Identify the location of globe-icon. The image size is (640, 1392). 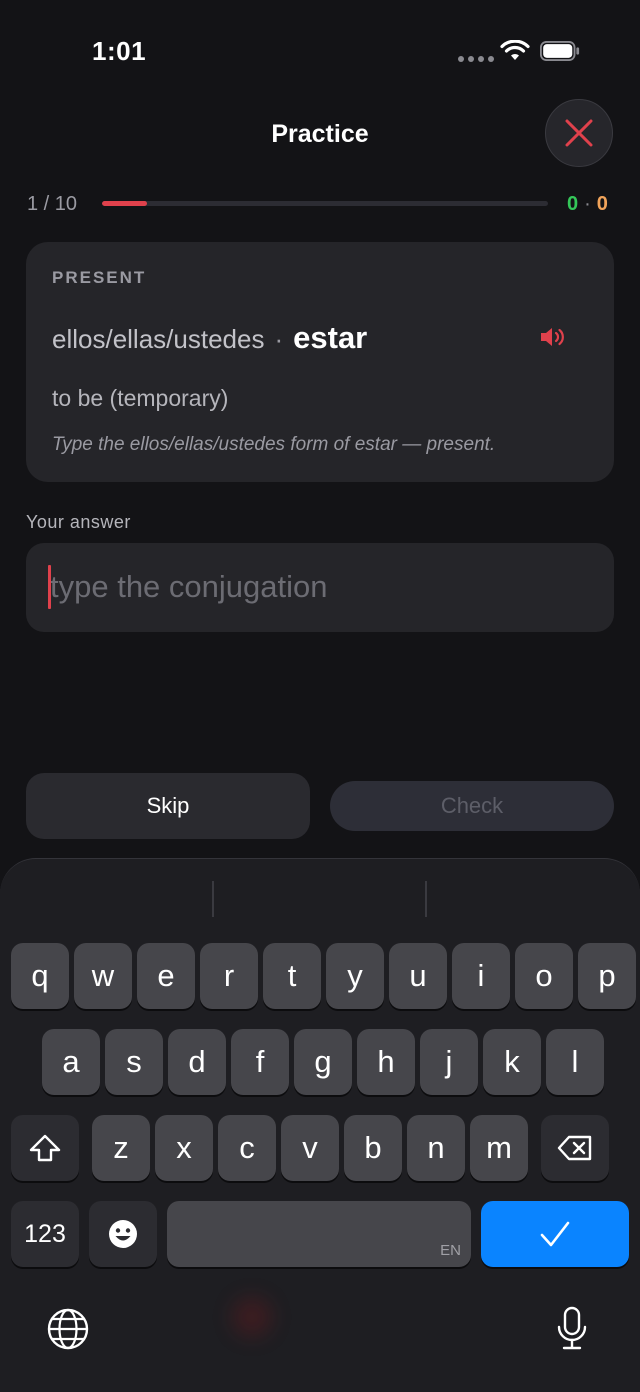
(68, 1329).